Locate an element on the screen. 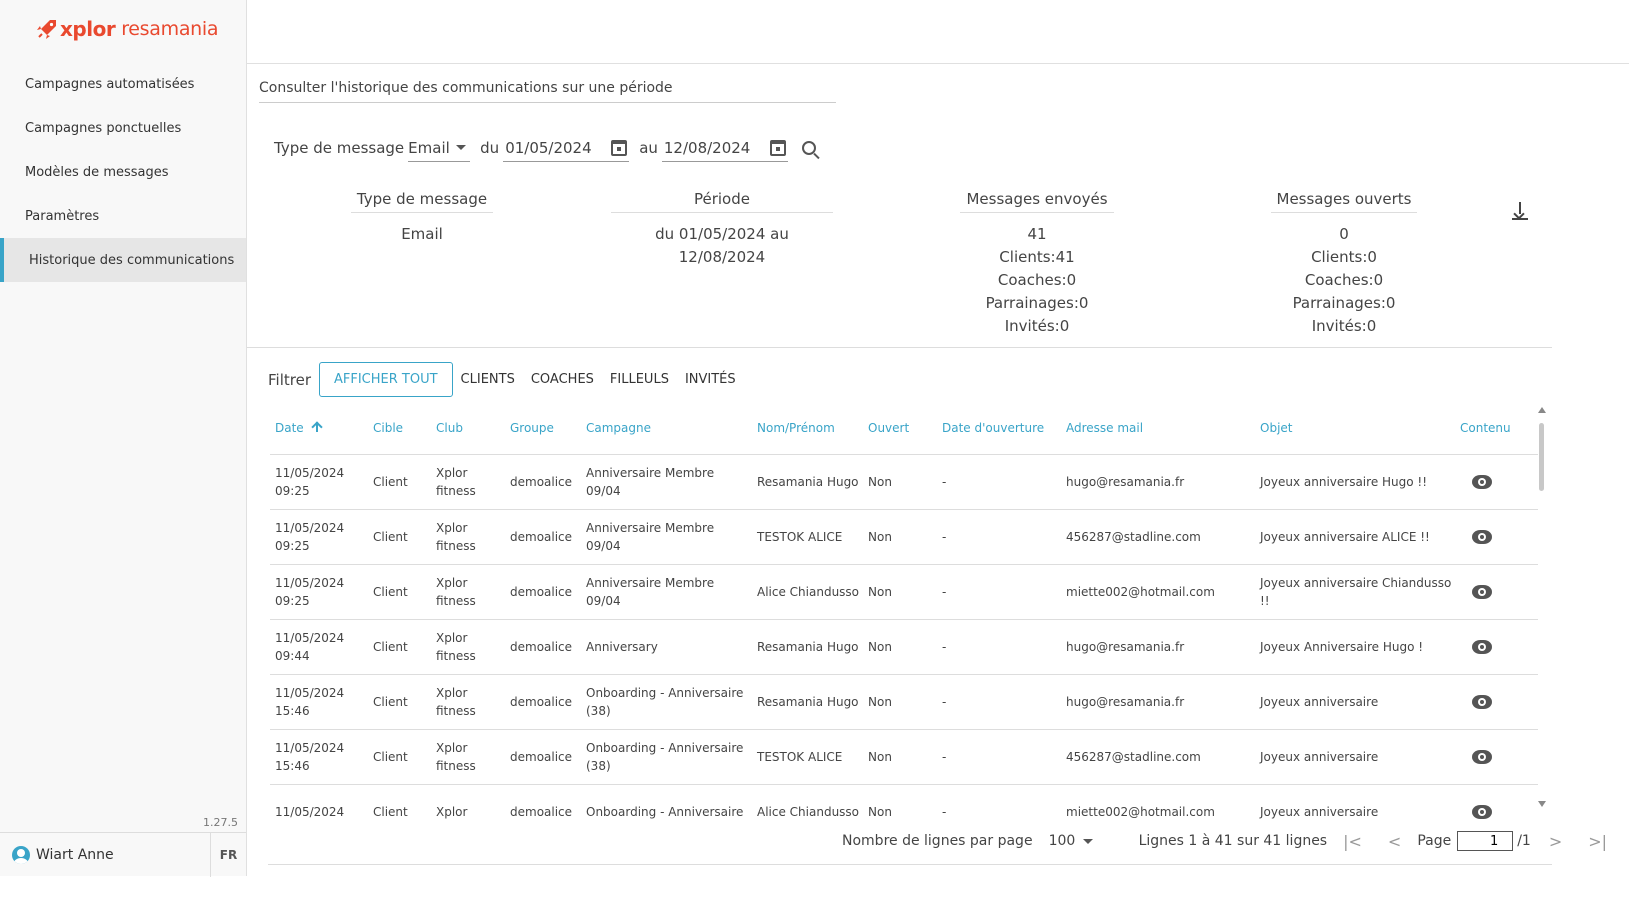 This screenshot has height=910, width=1629. user-avatar-icon is located at coordinates (21, 854).